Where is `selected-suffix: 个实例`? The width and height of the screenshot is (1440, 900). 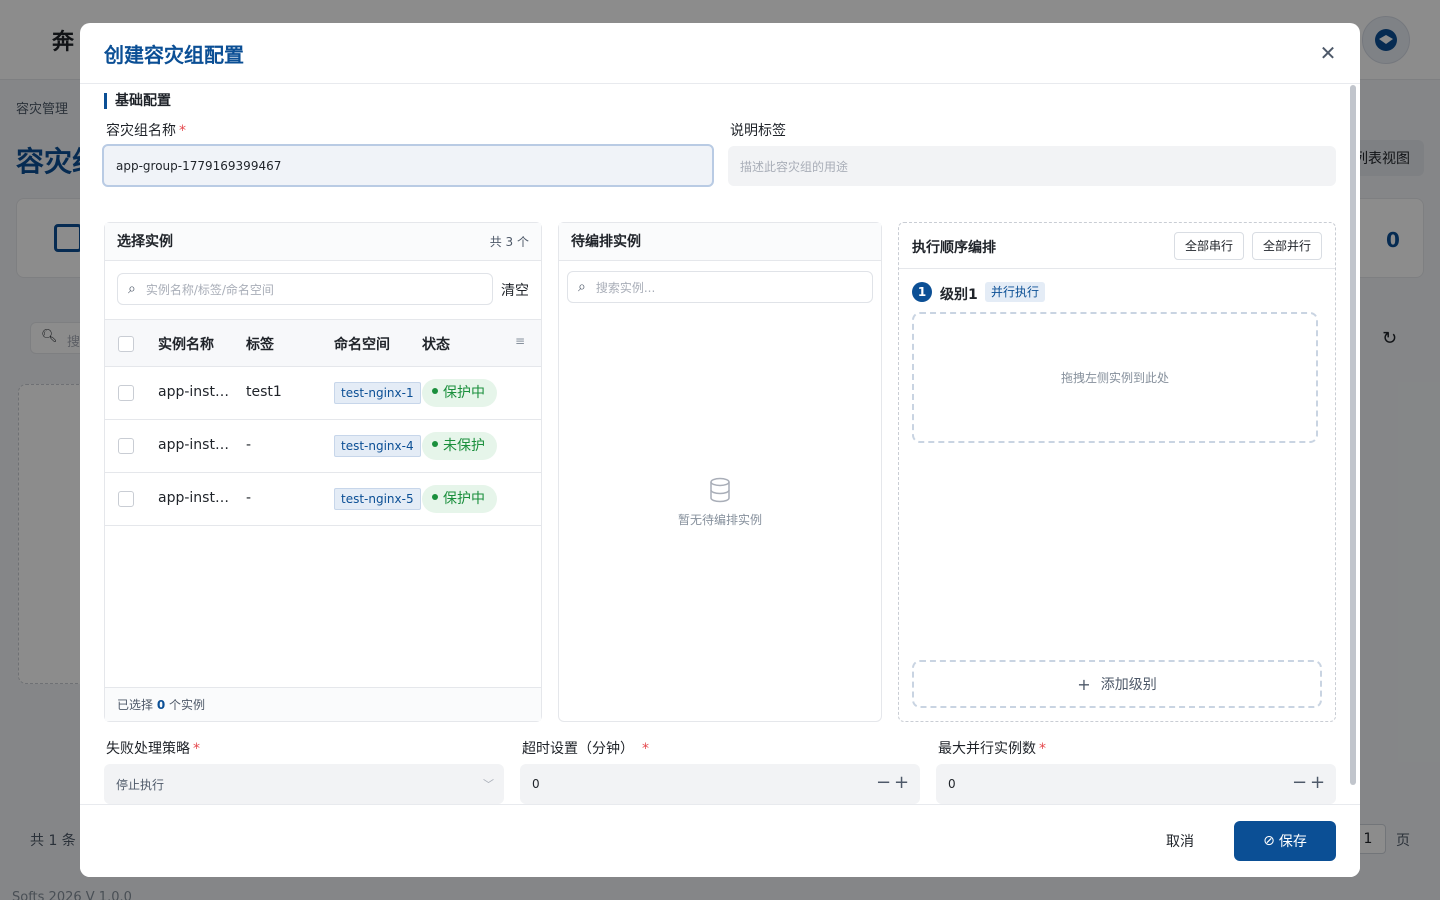 selected-suffix: 个实例 is located at coordinates (187, 705).